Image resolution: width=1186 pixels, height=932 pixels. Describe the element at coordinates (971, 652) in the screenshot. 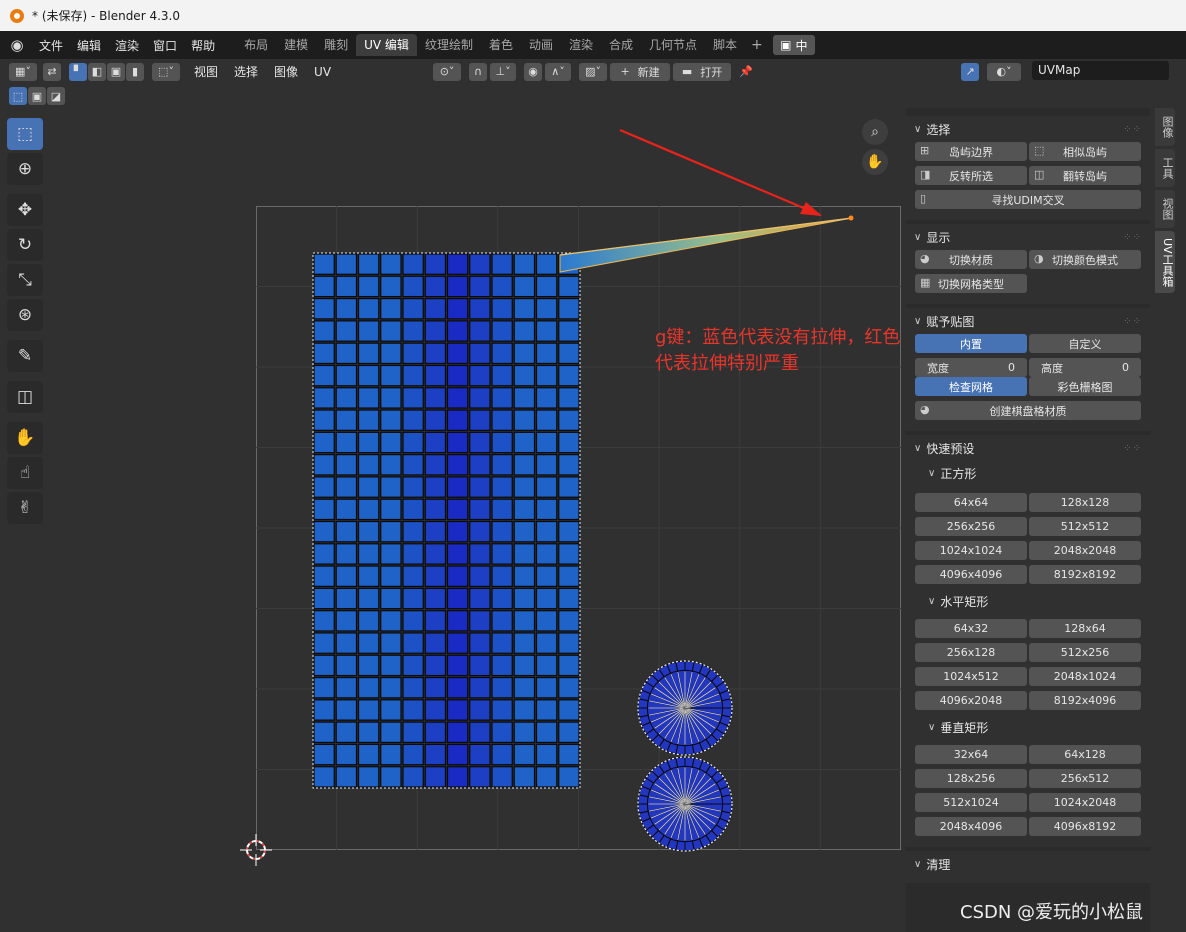

I see `preset-button: 256x128` at that location.